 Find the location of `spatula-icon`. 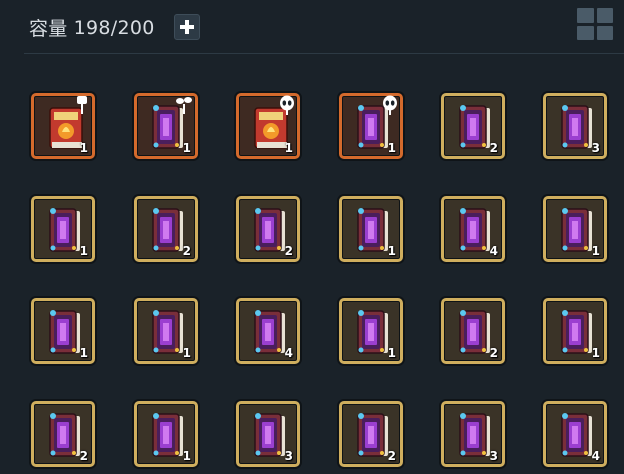

spatula-icon is located at coordinates (82, 105).